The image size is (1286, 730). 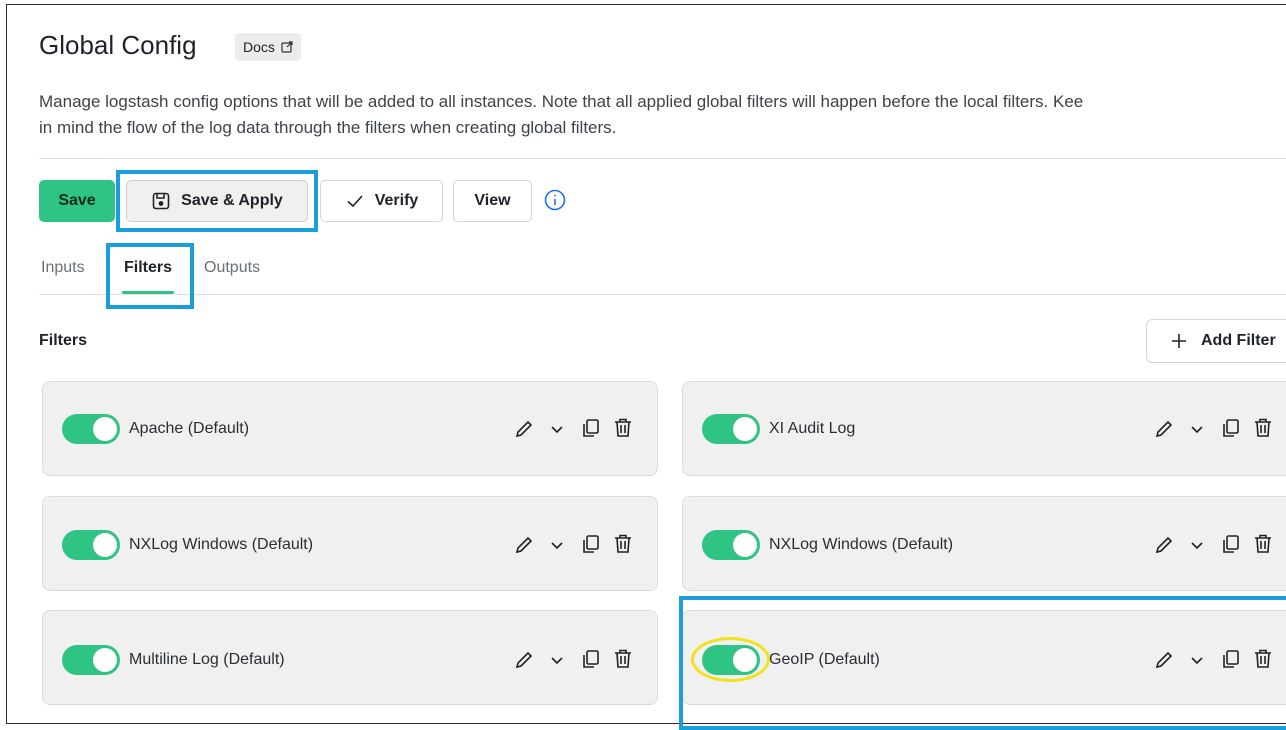 What do you see at coordinates (150, 276) in the screenshot?
I see `highlight-filters-tab` at bounding box center [150, 276].